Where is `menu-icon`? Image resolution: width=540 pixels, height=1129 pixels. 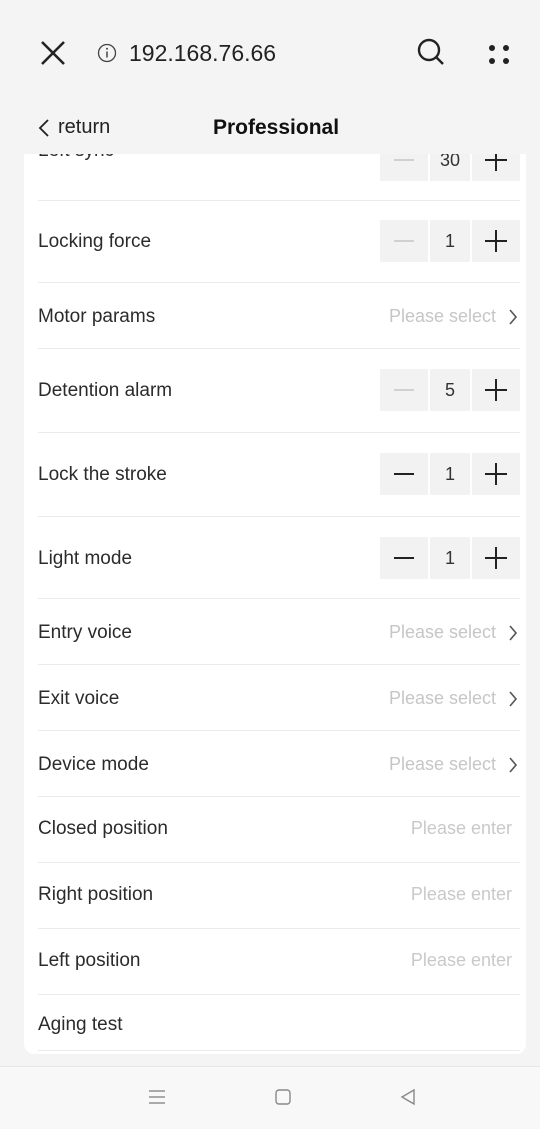
menu-icon is located at coordinates (157, 1097).